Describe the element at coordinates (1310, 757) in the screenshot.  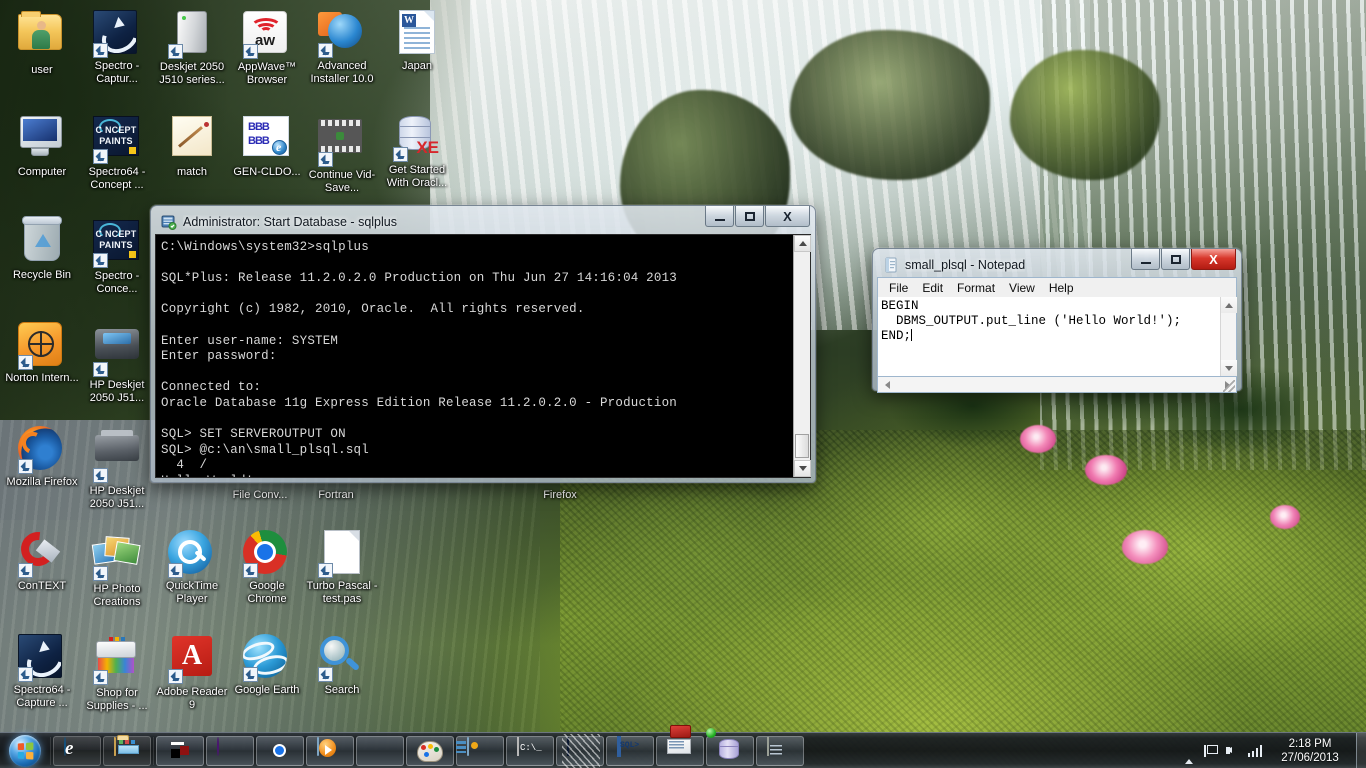
I see `clock-date: 27/06/2013` at that location.